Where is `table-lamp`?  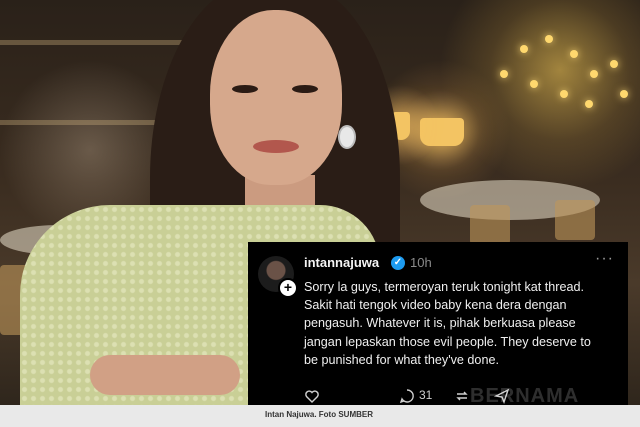
table-lamp is located at coordinates (442, 132).